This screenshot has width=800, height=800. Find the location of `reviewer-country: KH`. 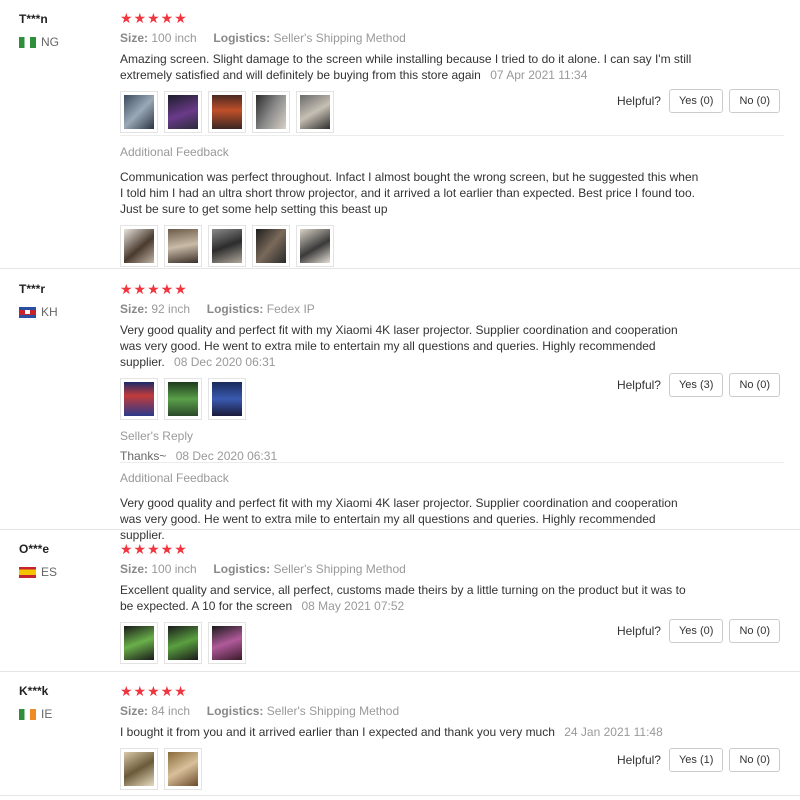

reviewer-country: KH is located at coordinates (38, 312).